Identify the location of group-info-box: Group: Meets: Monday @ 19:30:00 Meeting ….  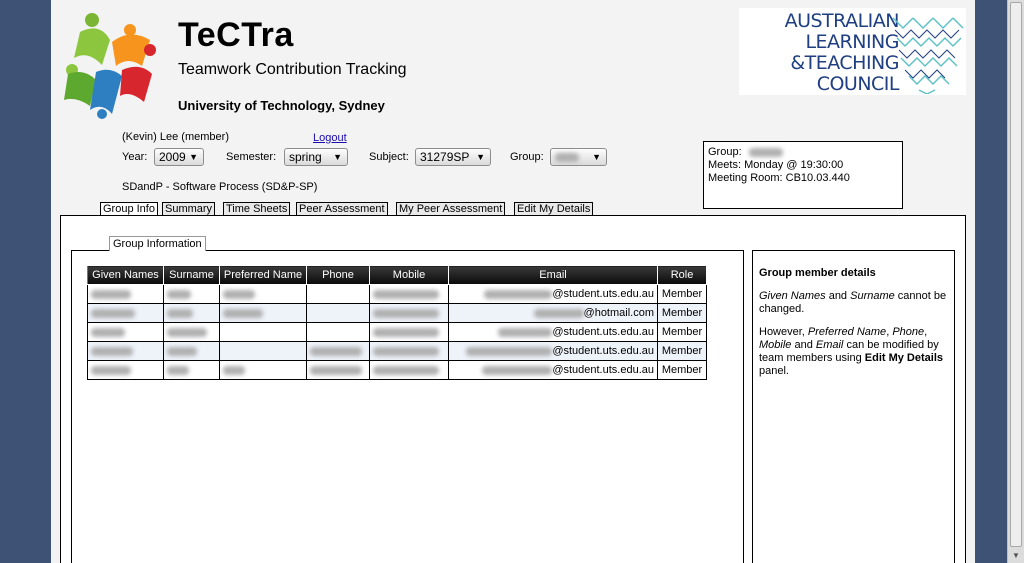
(803, 175).